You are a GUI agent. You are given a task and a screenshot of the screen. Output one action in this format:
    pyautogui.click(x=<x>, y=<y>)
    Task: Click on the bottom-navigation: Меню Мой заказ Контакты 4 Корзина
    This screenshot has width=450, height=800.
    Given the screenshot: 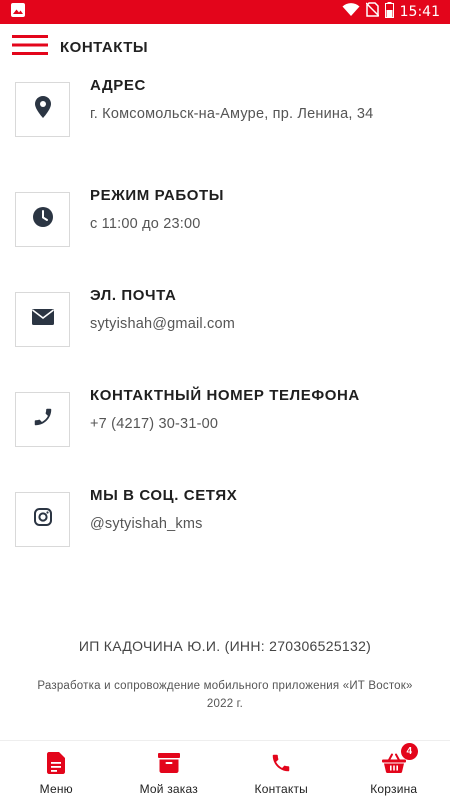 What is the action you would take?
    pyautogui.click(x=225, y=770)
    